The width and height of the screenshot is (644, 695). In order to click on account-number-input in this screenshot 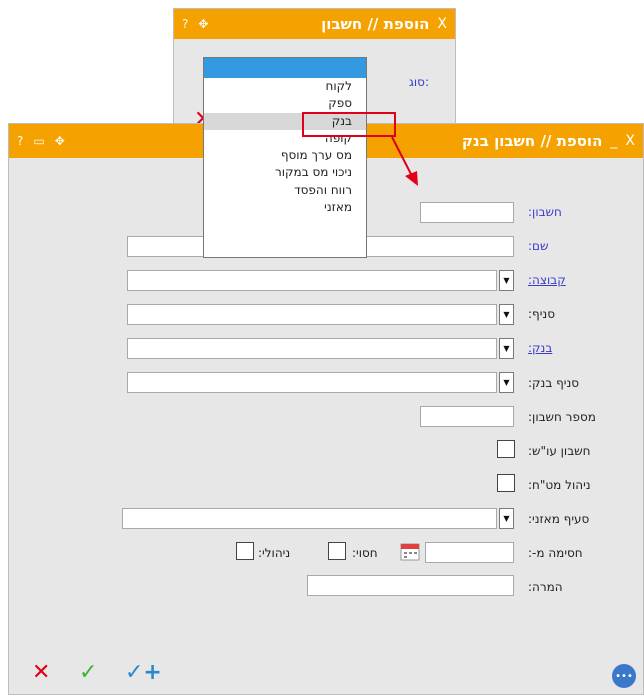, I will do `click(467, 416)`.